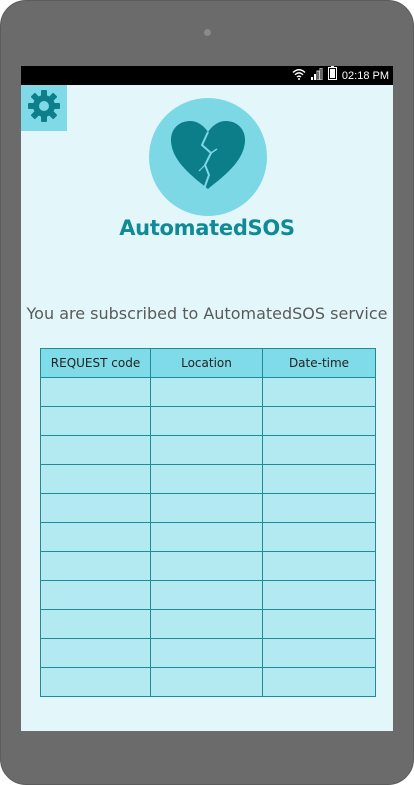 This screenshot has width=414, height=785. What do you see at coordinates (316, 76) in the screenshot?
I see `signal-icon` at bounding box center [316, 76].